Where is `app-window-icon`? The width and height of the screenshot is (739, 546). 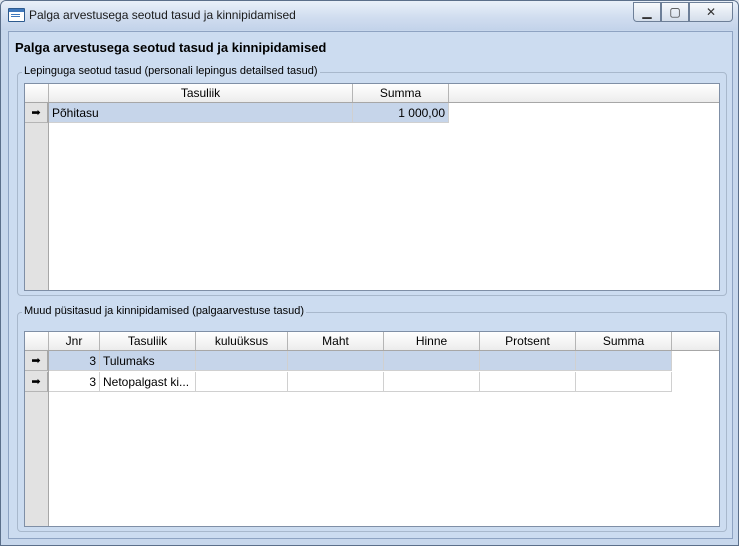 app-window-icon is located at coordinates (16, 15).